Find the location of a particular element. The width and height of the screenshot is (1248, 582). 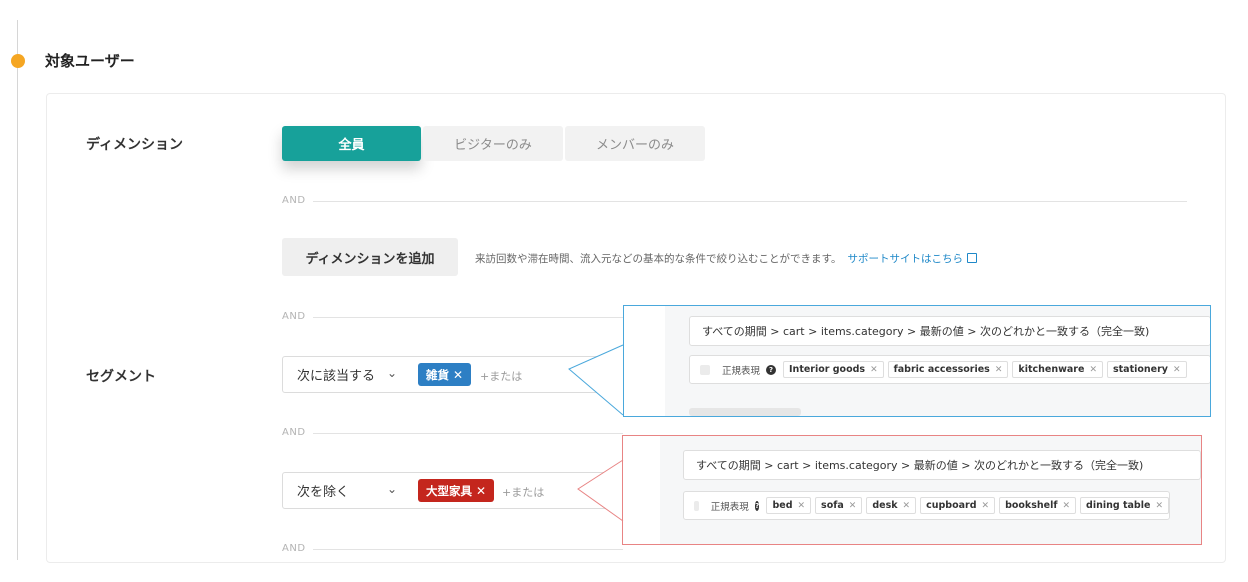

section-title: 対象ユーザー is located at coordinates (90, 61).